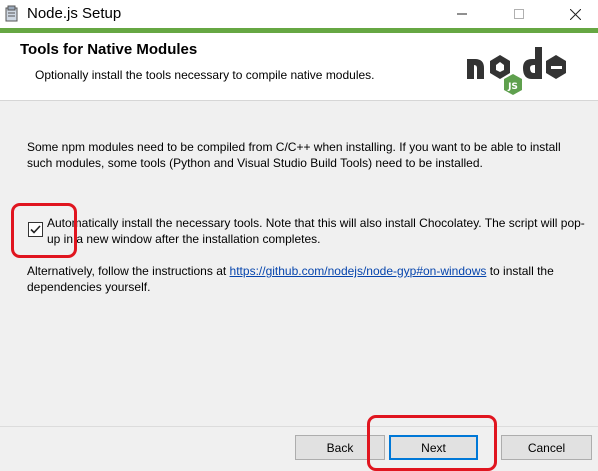  I want to click on install-tools-checkbox, so click(35, 229).